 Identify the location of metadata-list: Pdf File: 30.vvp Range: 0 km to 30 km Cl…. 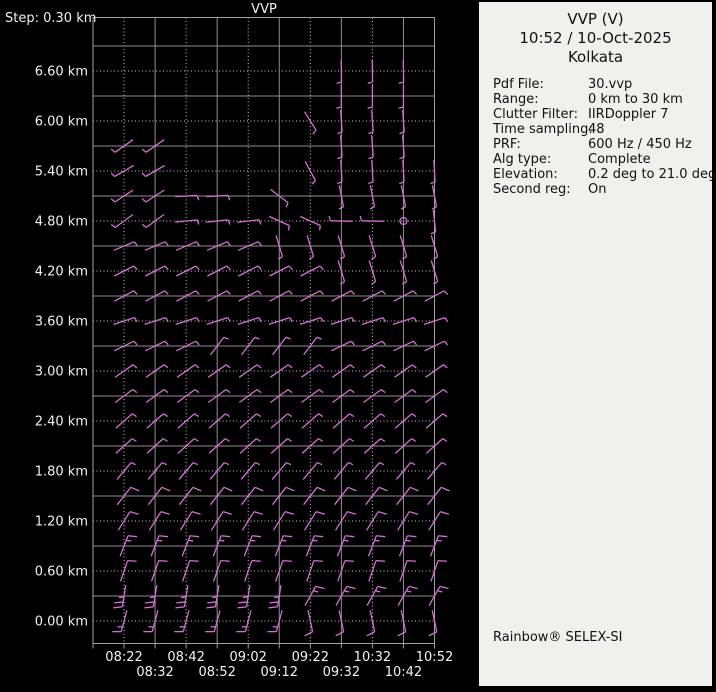
(595, 137).